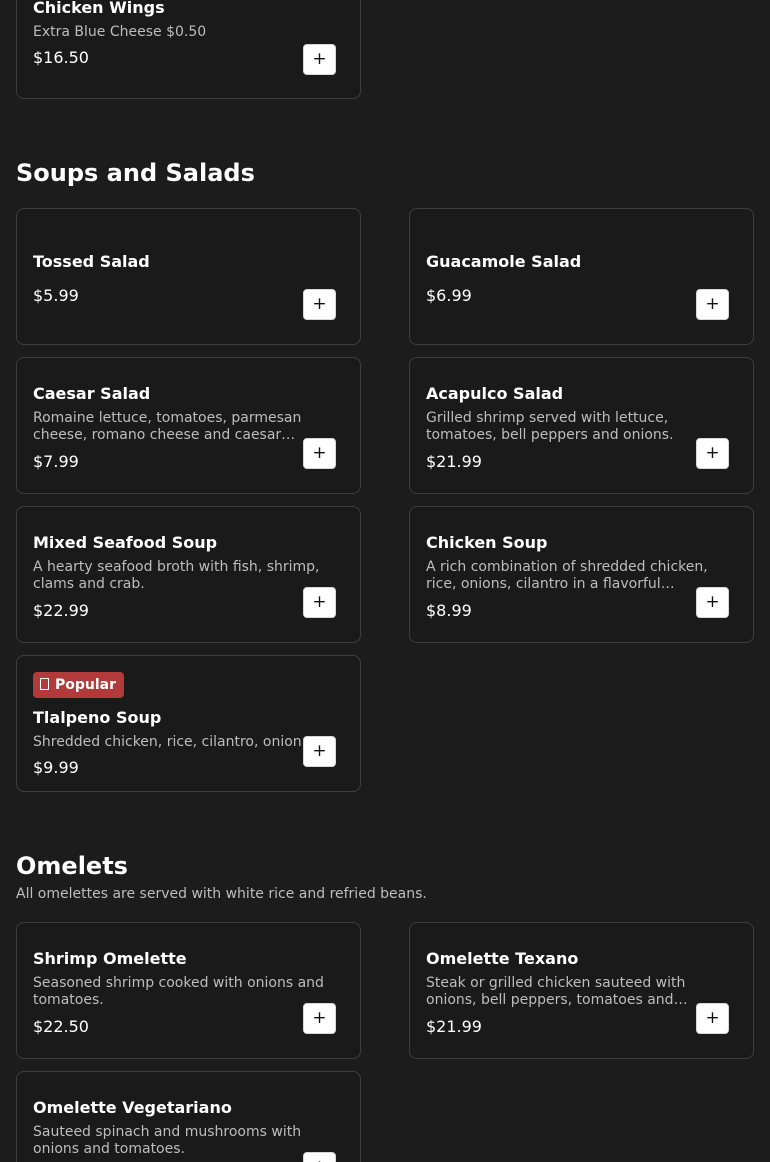 Image resolution: width=770 pixels, height=1162 pixels. I want to click on popular-badge: Popular, so click(79, 685).